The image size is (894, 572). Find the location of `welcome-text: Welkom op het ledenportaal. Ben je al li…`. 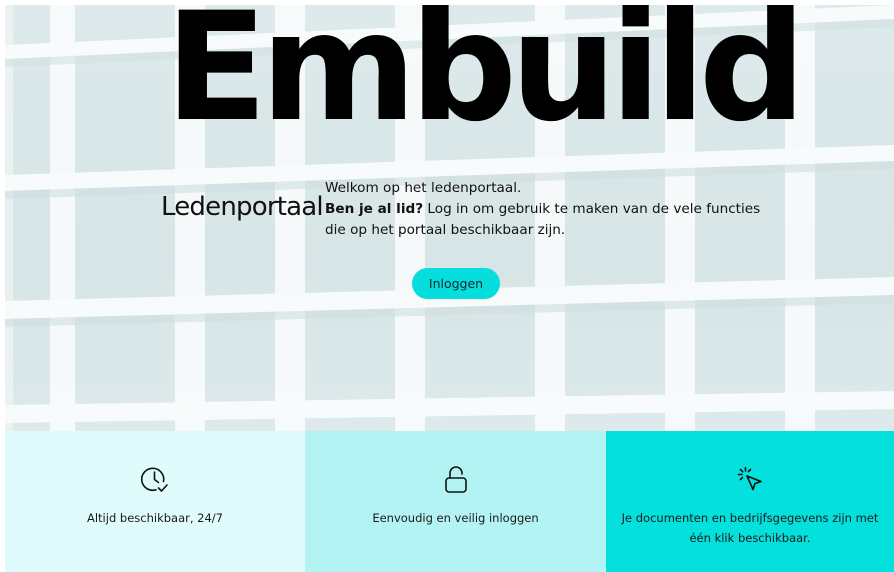

welcome-text: Welkom op het ledenportaal. Ben je al li… is located at coordinates (545, 209).